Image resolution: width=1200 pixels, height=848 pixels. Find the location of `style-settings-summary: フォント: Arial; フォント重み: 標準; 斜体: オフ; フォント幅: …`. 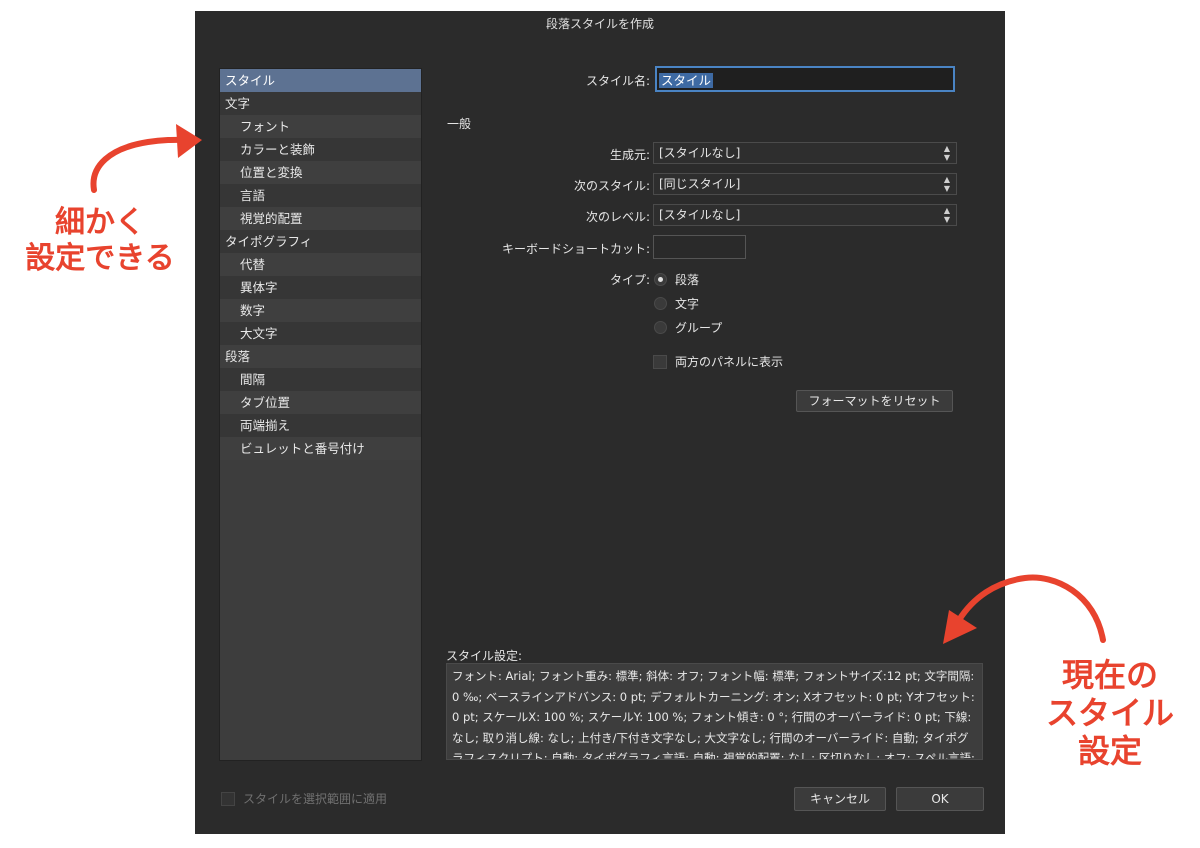

style-settings-summary: フォント: Arial; フォント重み: 標準; 斜体: オフ; フォント幅: … is located at coordinates (714, 711).